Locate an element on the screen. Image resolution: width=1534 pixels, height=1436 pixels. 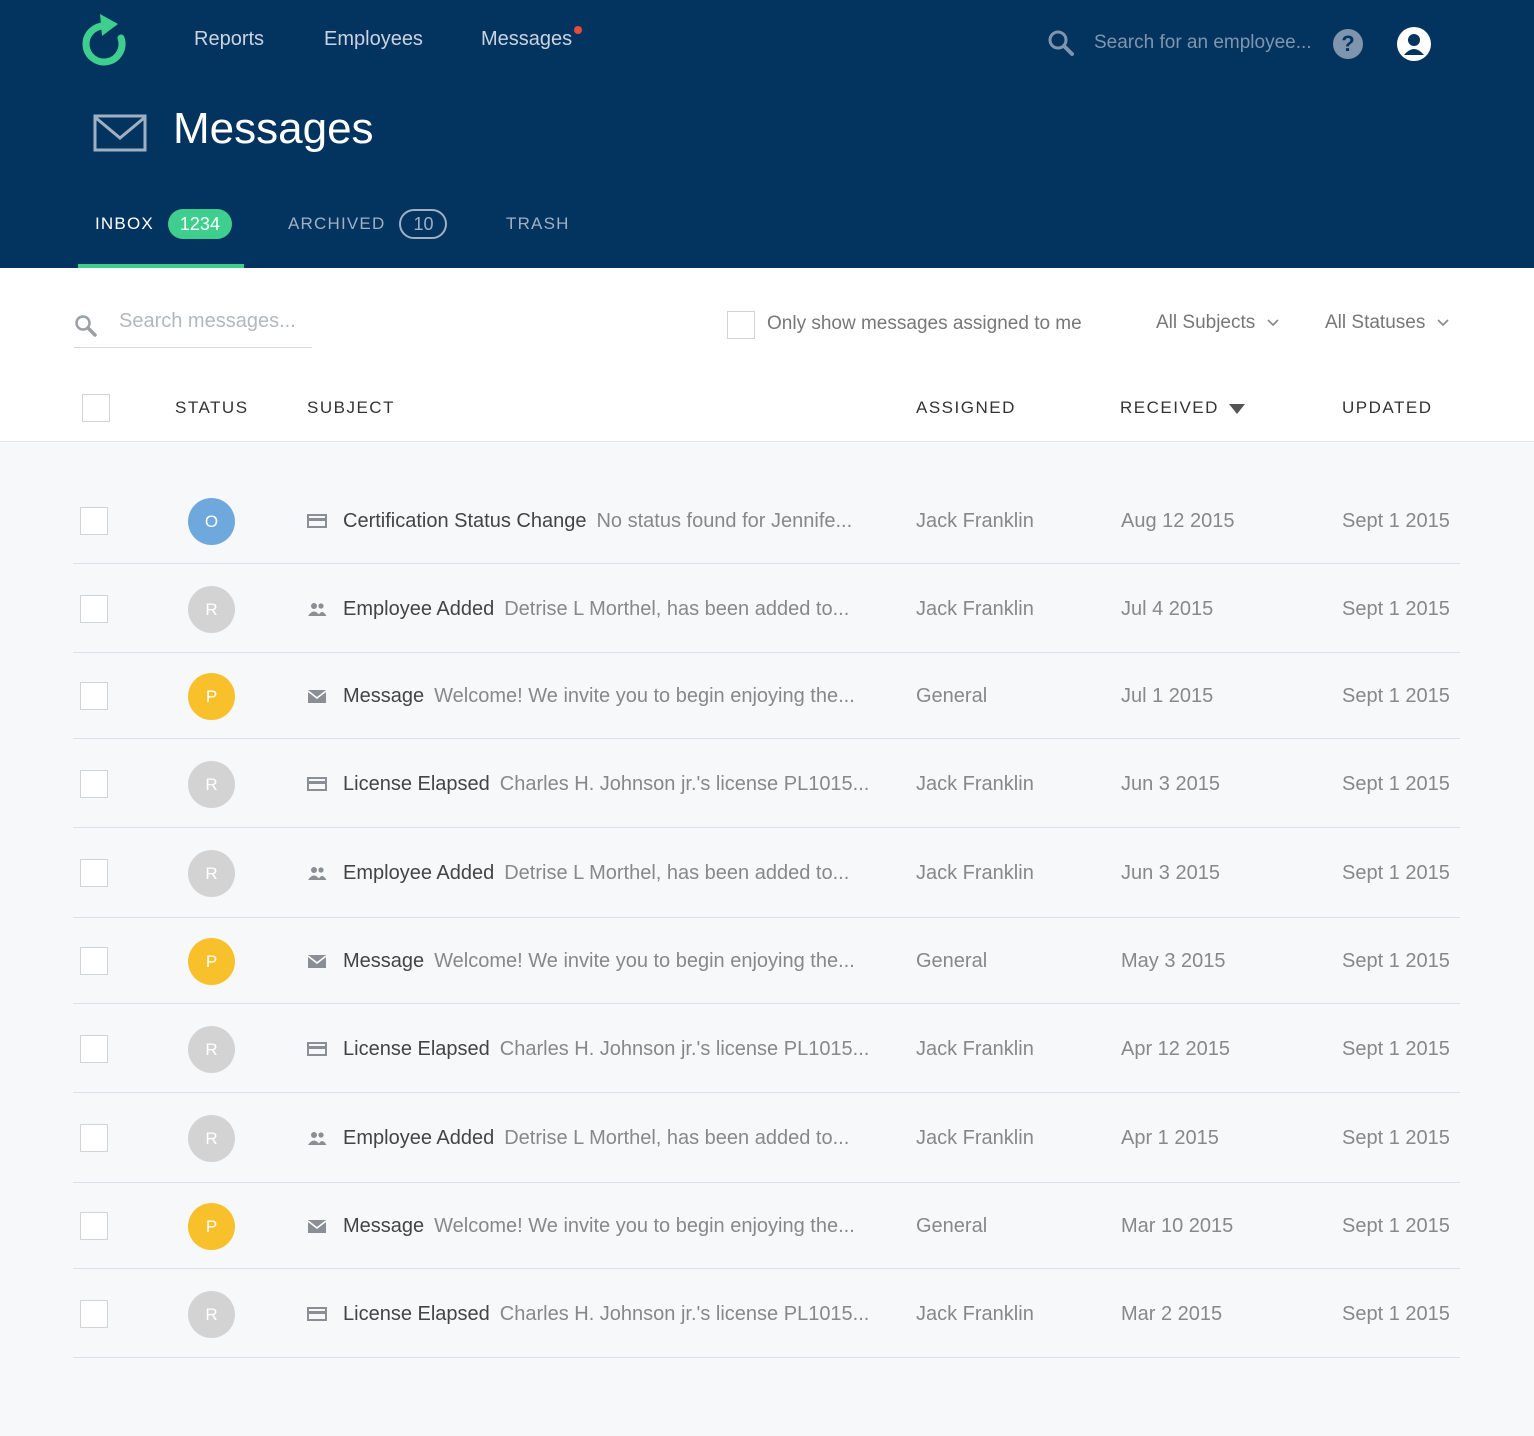
message-search-input is located at coordinates (214, 321).